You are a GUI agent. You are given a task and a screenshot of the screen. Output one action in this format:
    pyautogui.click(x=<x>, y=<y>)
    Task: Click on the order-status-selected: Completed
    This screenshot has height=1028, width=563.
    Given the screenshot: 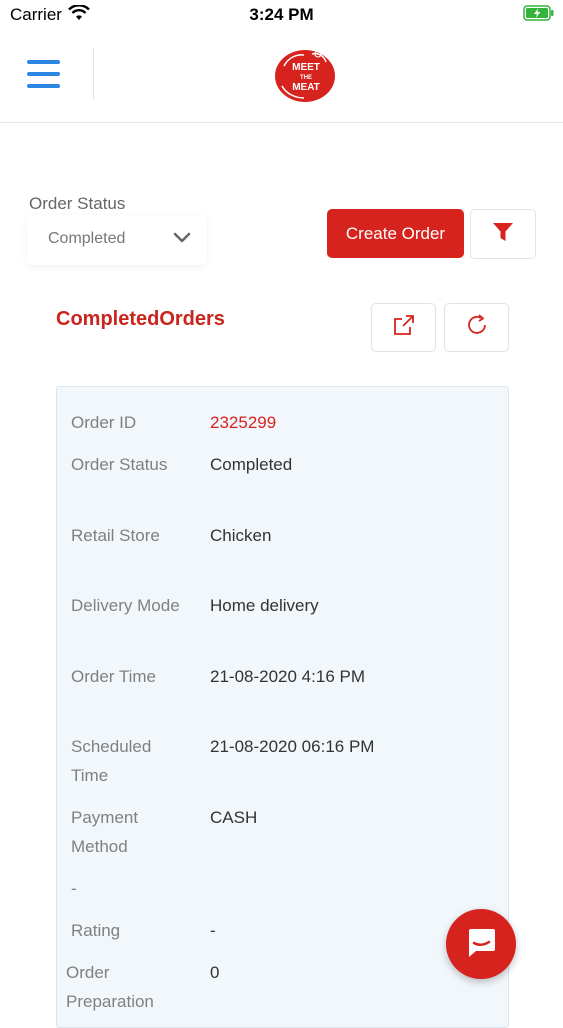 What is the action you would take?
    pyautogui.click(x=87, y=238)
    